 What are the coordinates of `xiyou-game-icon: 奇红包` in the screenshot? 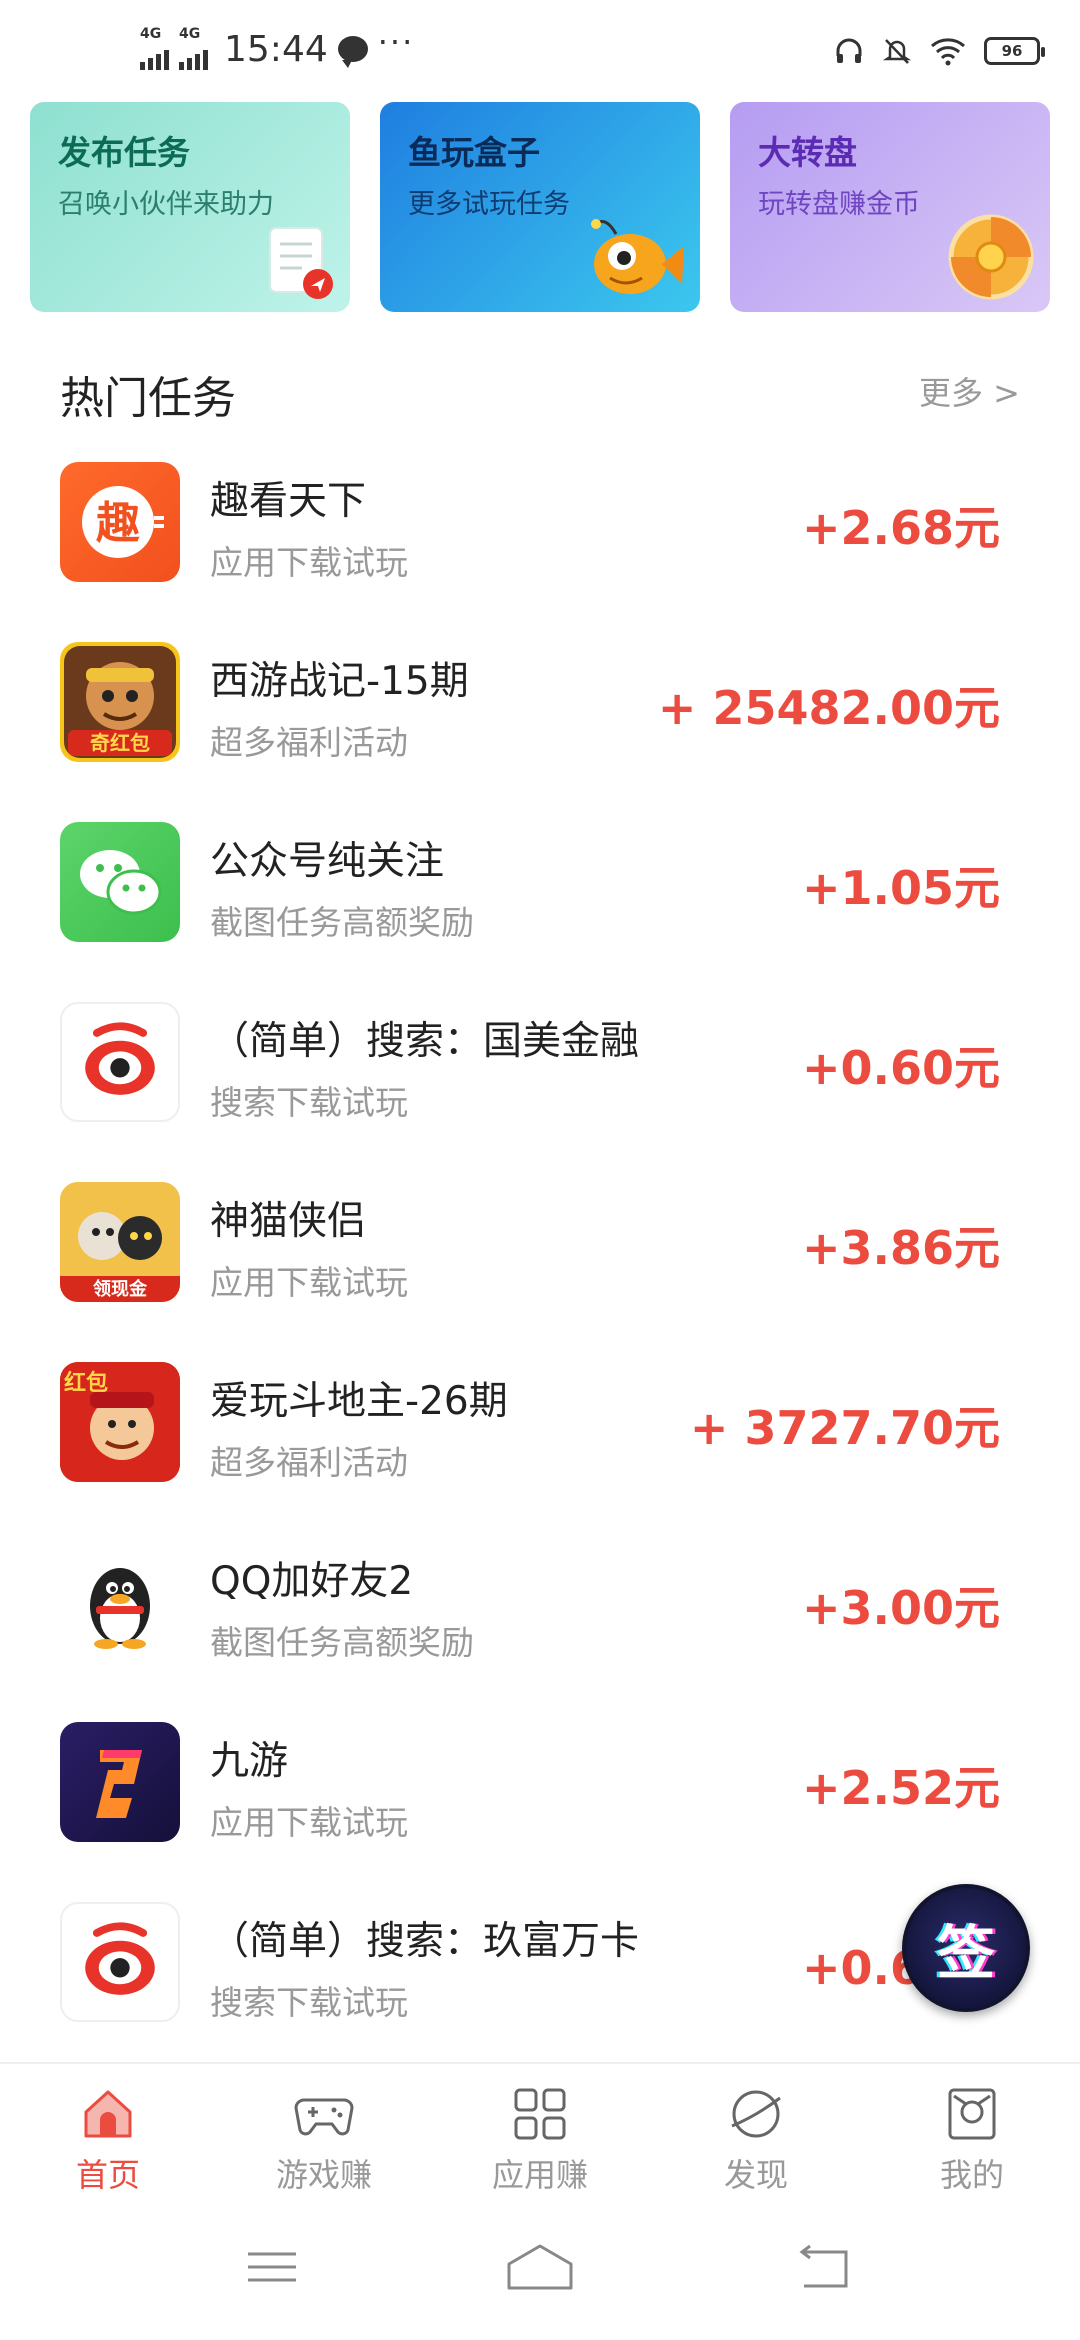 It's located at (120, 702).